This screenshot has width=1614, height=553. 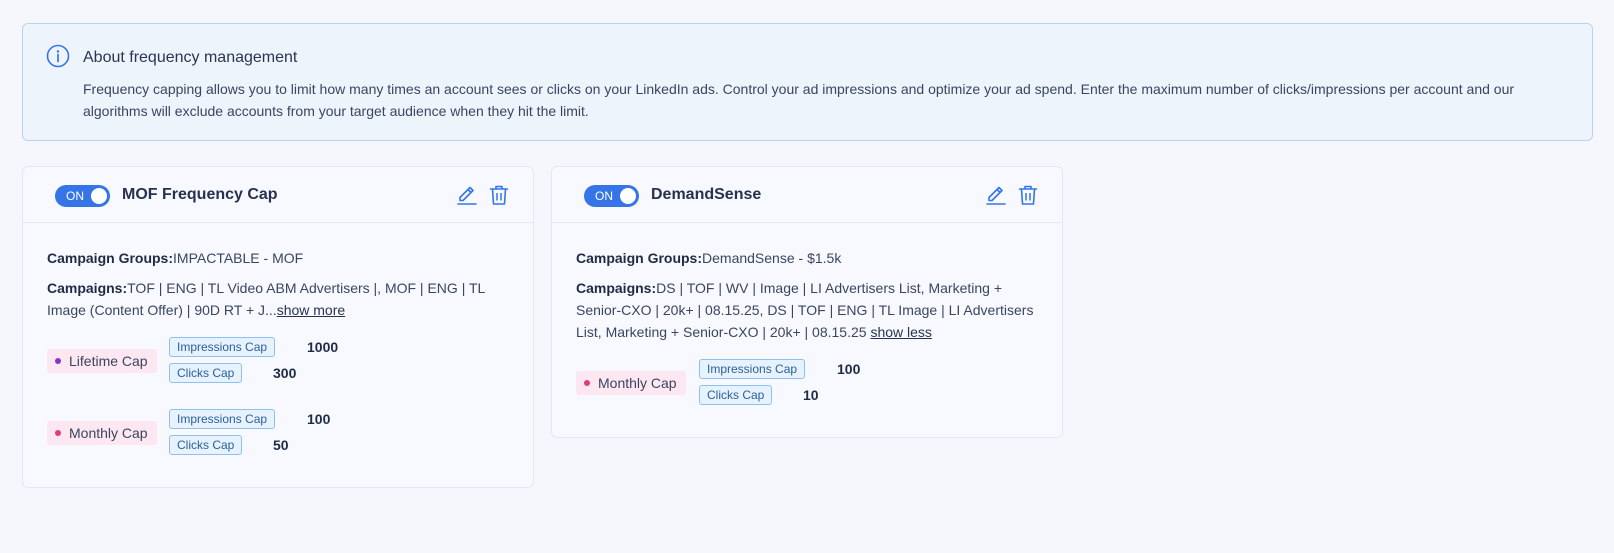 What do you see at coordinates (811, 395) in the screenshot?
I see `clicks-cap-value: 10` at bounding box center [811, 395].